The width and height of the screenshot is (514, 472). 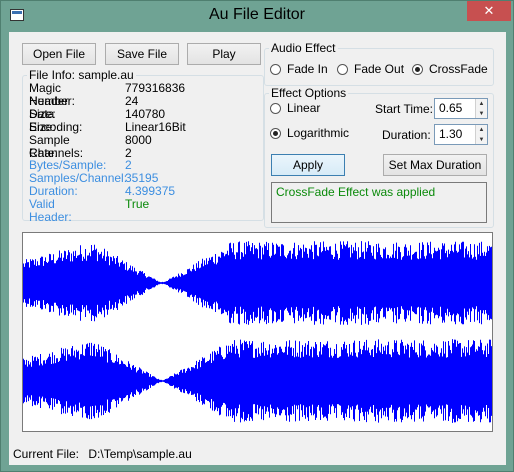 What do you see at coordinates (318, 133) in the screenshot?
I see `logarithmic-label: Logarithmic` at bounding box center [318, 133].